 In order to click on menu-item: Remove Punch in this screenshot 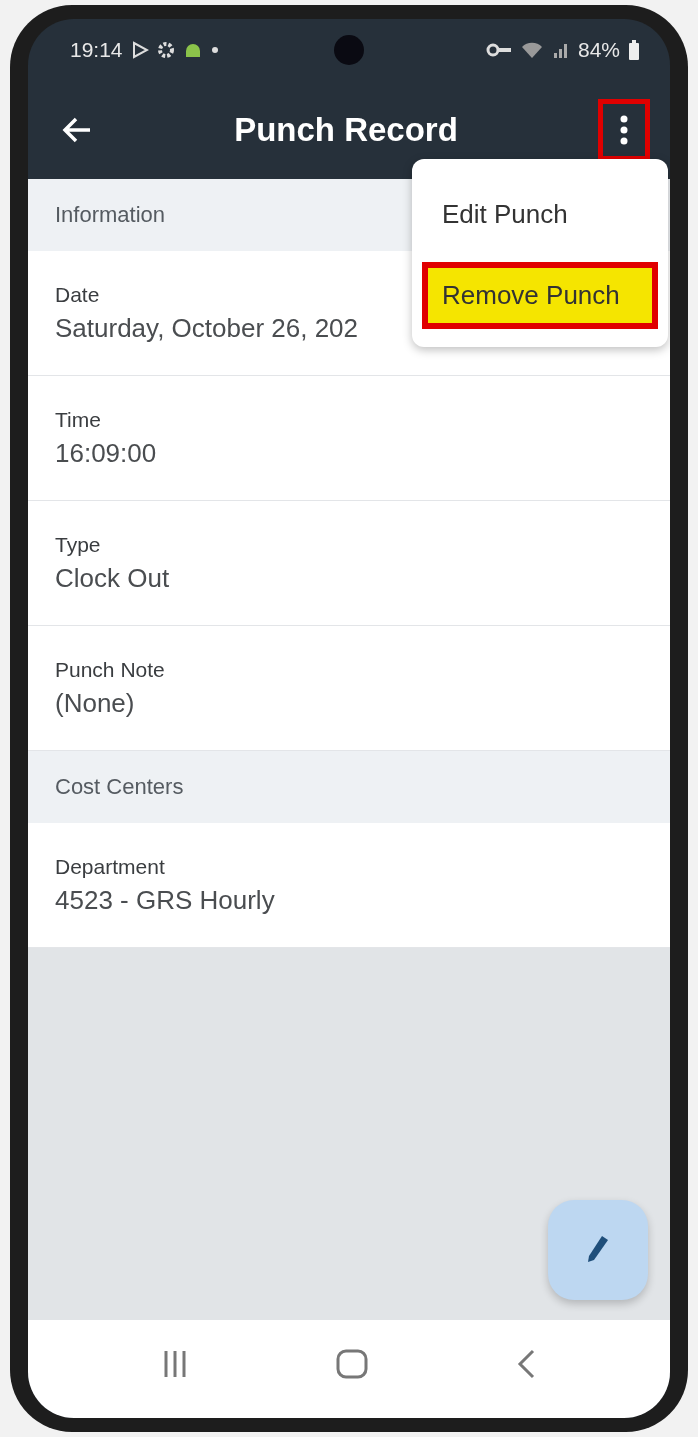, I will do `click(540, 295)`.